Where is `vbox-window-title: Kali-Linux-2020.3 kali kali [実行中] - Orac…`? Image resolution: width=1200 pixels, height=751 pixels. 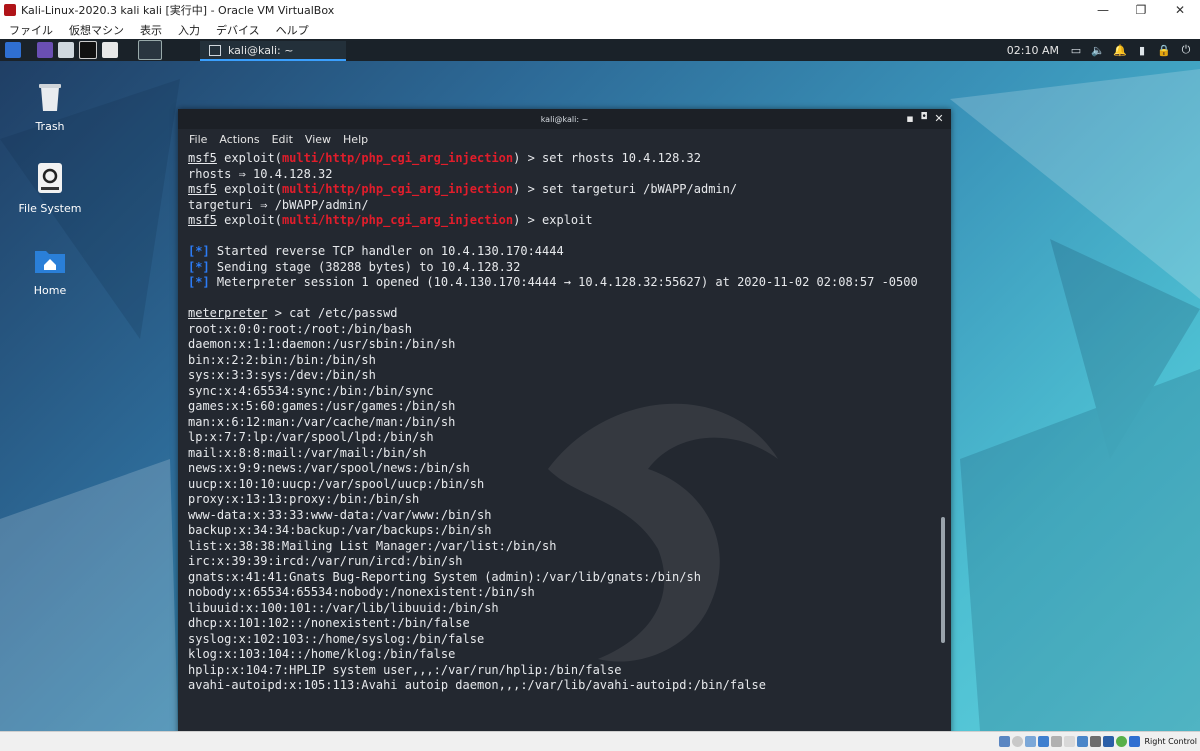
vbox-window-title: Kali-Linux-2020.3 kali kali [実行中] - Orac… is located at coordinates (178, 10).